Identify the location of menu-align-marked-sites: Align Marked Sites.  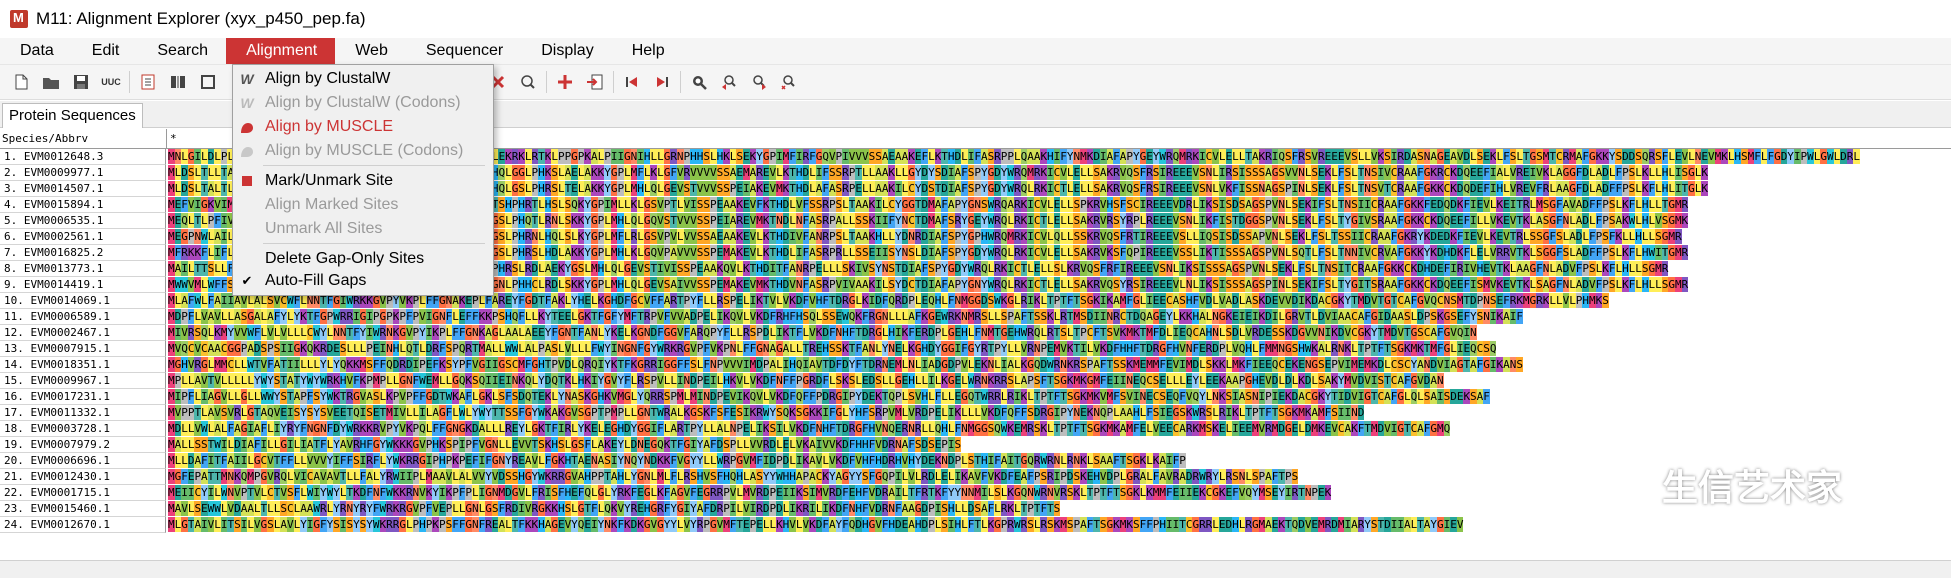
(363, 205).